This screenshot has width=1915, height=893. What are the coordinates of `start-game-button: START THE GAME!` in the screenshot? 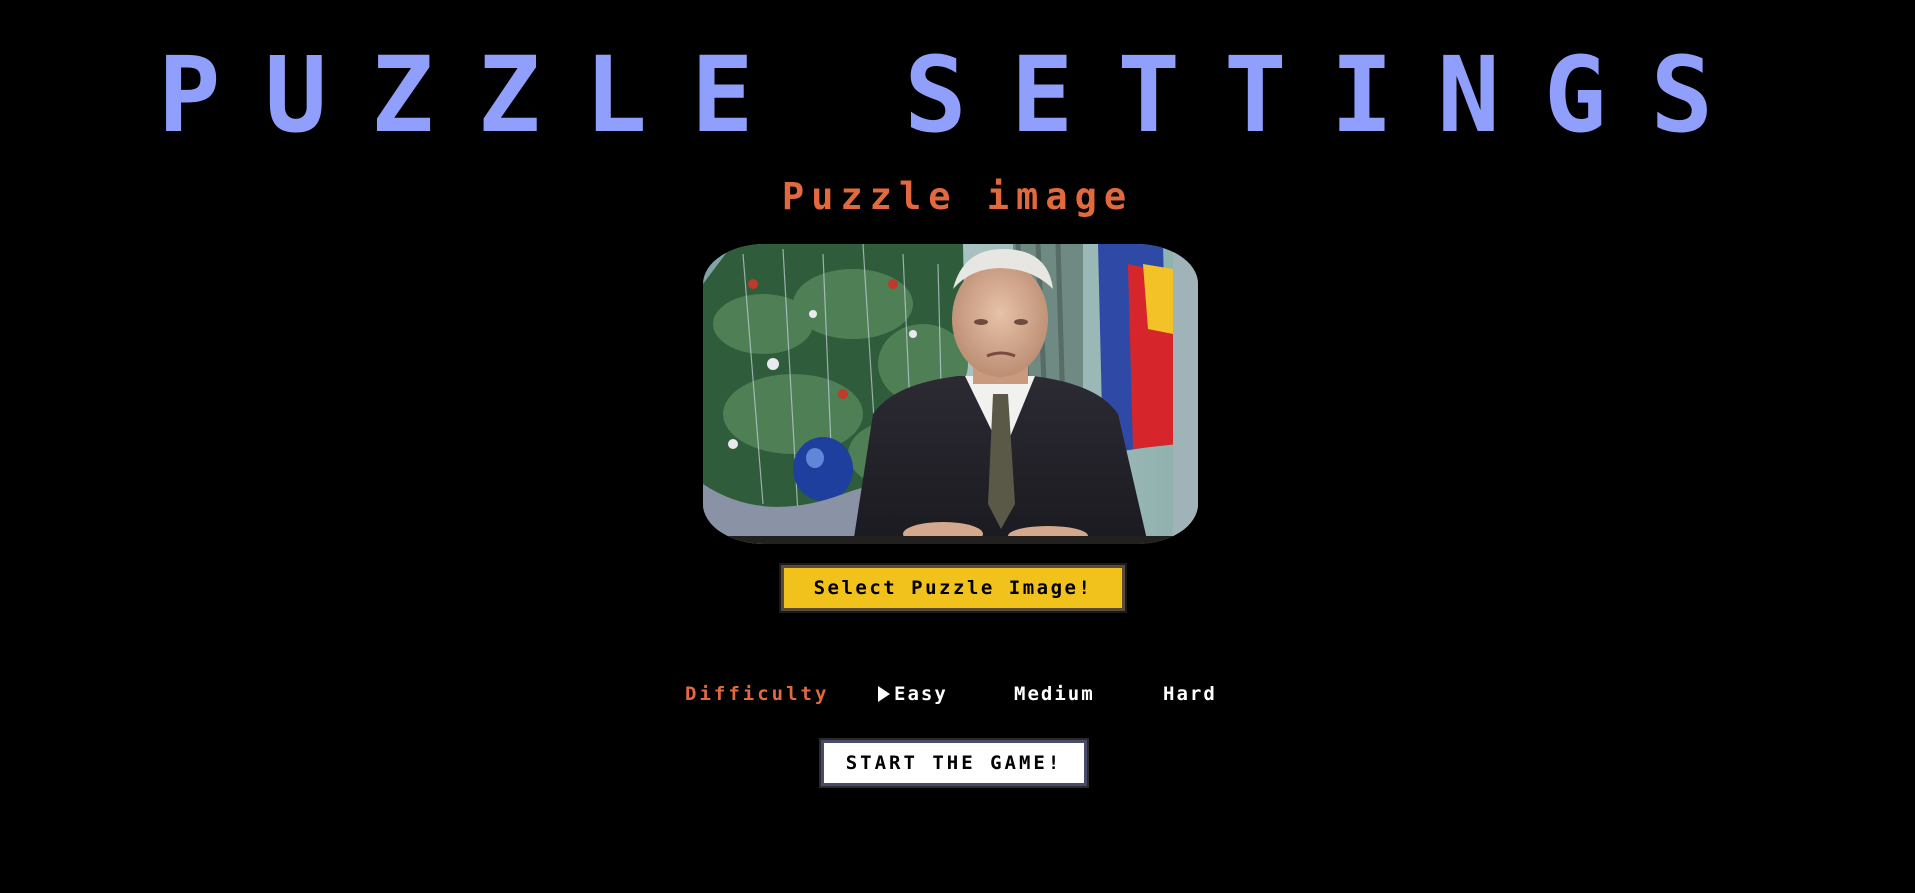 It's located at (954, 763).